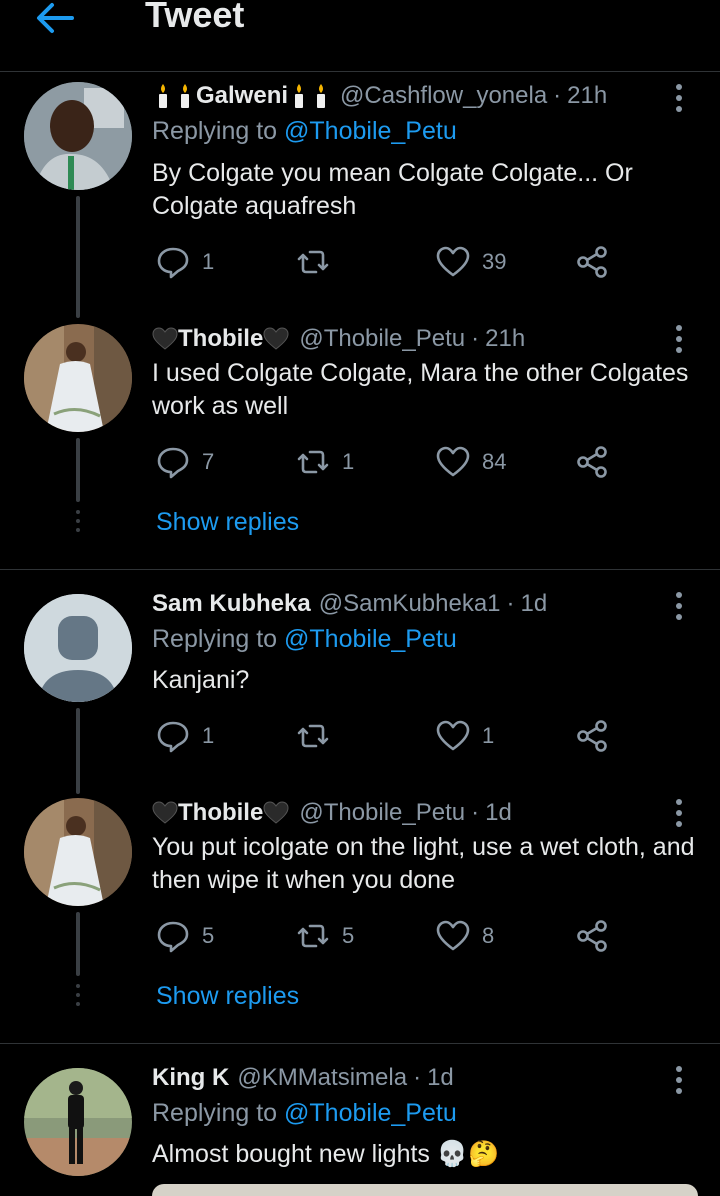 The height and width of the screenshot is (1196, 720). Describe the element at coordinates (242, 96) in the screenshot. I see `display-name: Galweni` at that location.